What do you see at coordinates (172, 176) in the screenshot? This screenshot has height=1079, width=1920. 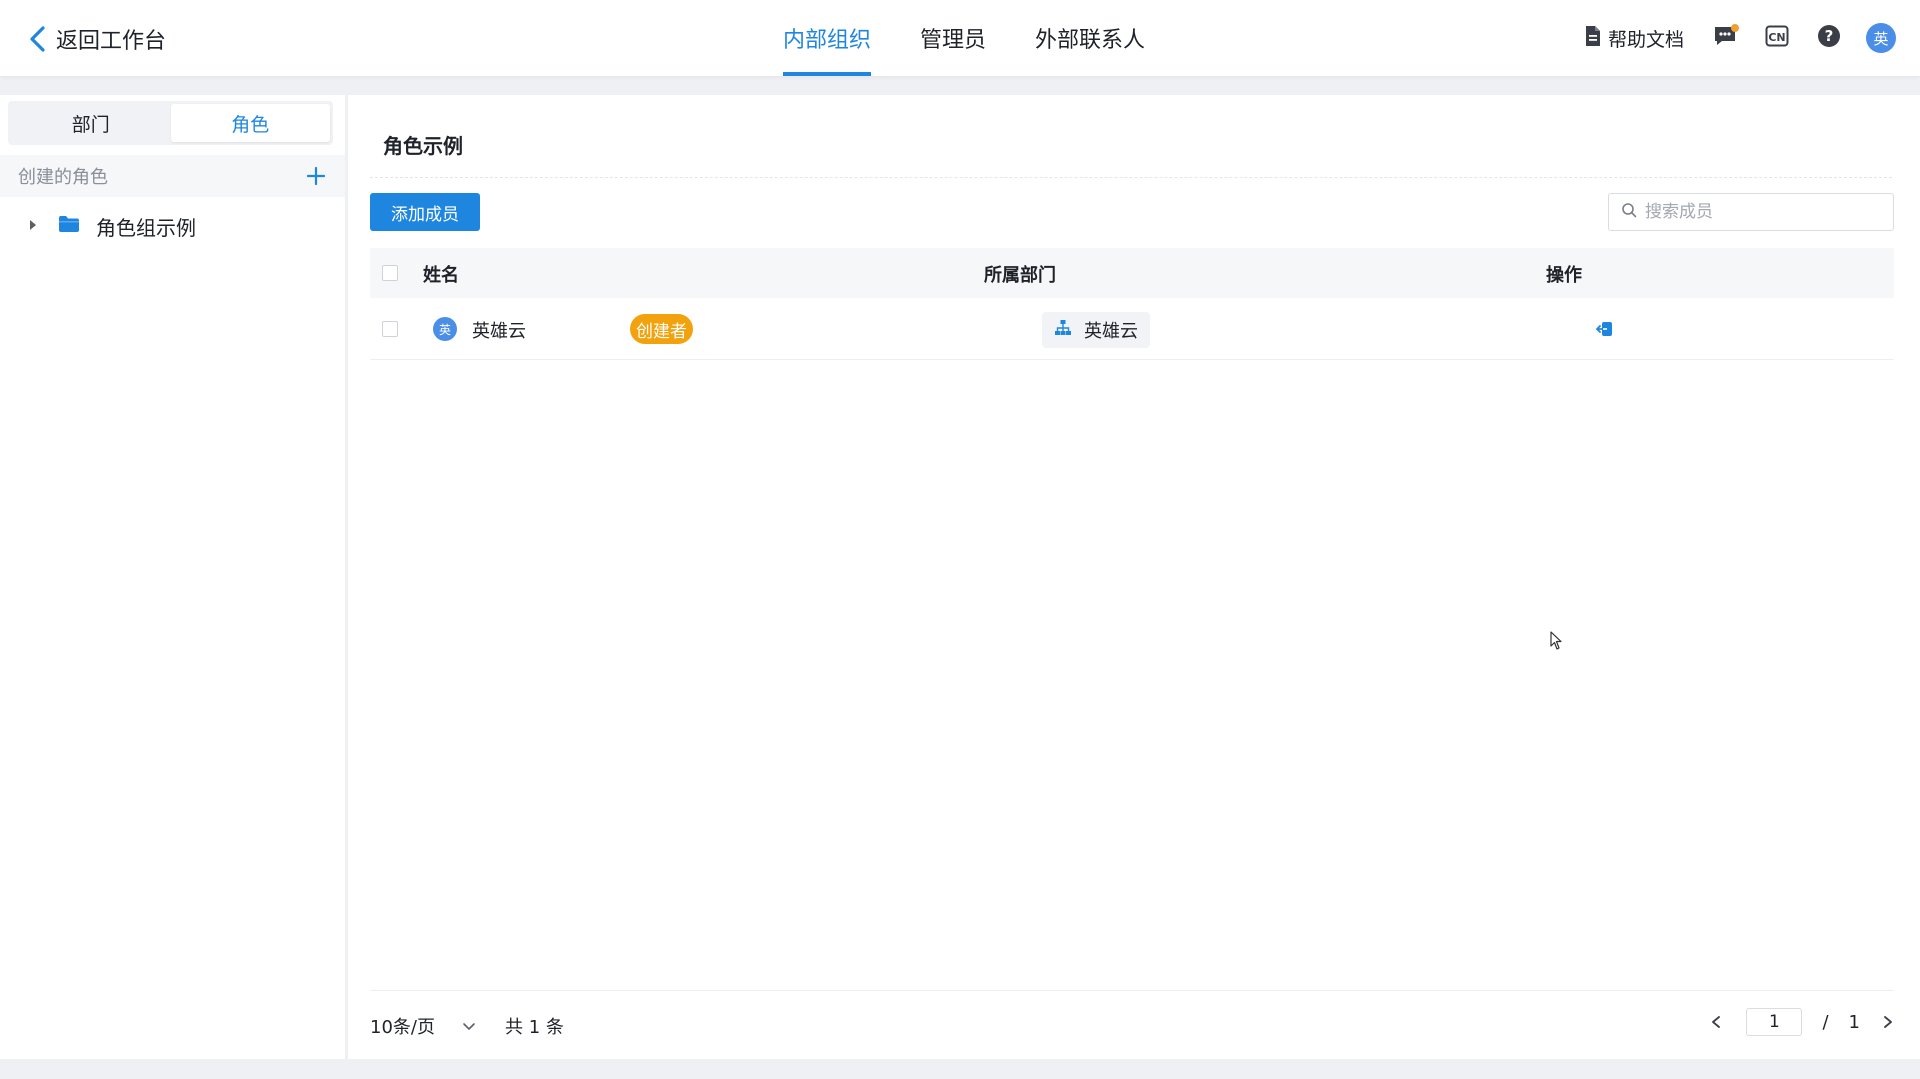 I see `created-roles-header: 创建的角色` at bounding box center [172, 176].